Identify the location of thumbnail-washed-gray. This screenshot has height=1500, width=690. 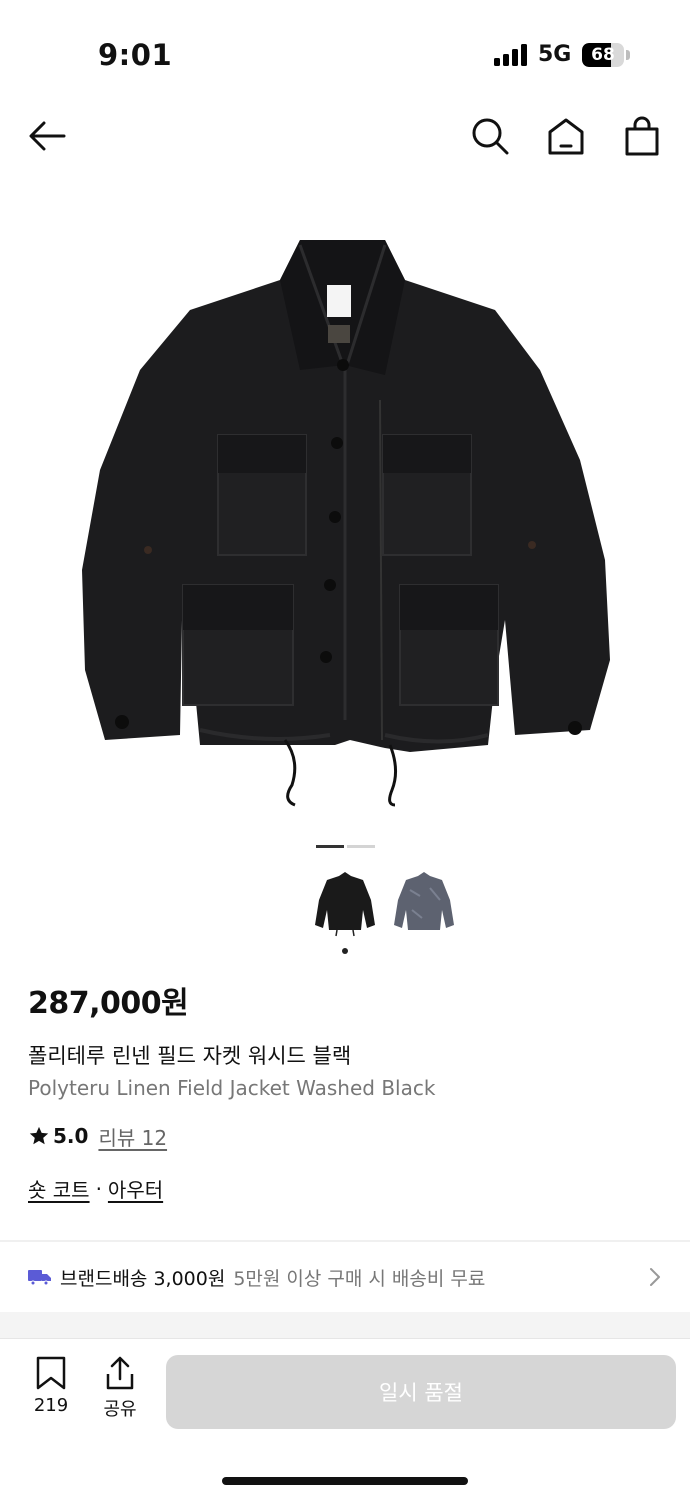
(424, 904).